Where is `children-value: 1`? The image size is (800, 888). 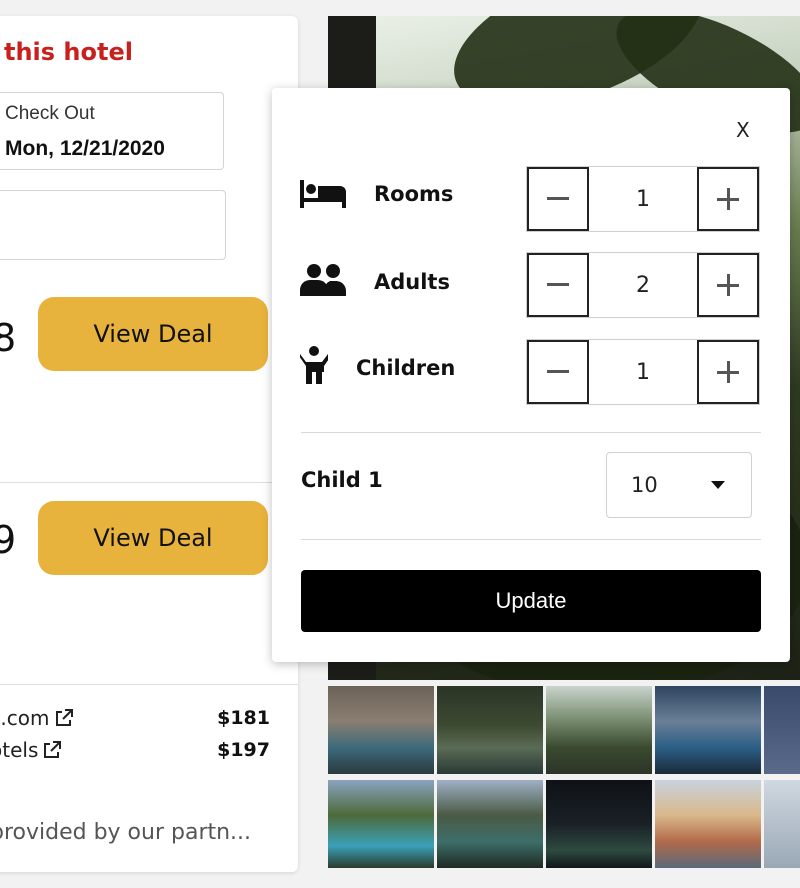 children-value: 1 is located at coordinates (643, 372).